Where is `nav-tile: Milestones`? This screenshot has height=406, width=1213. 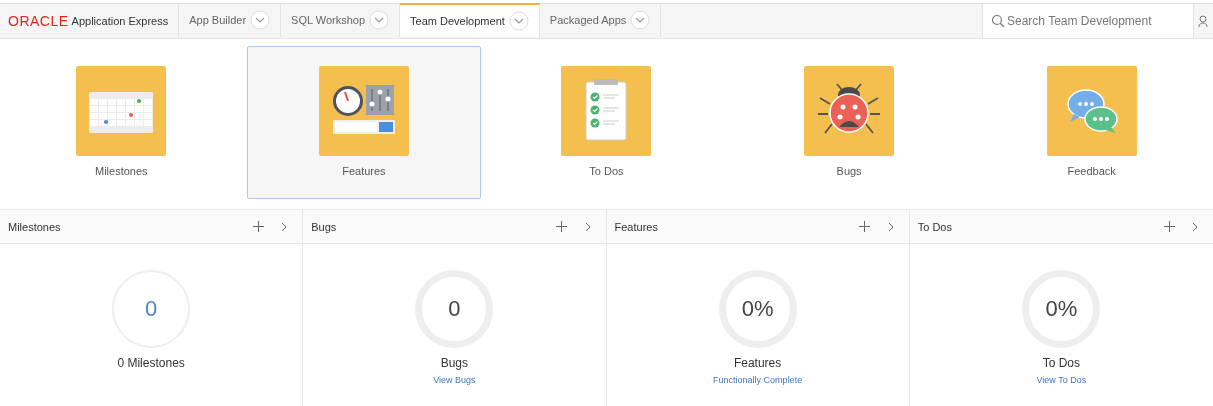 nav-tile: Milestones is located at coordinates (121, 122).